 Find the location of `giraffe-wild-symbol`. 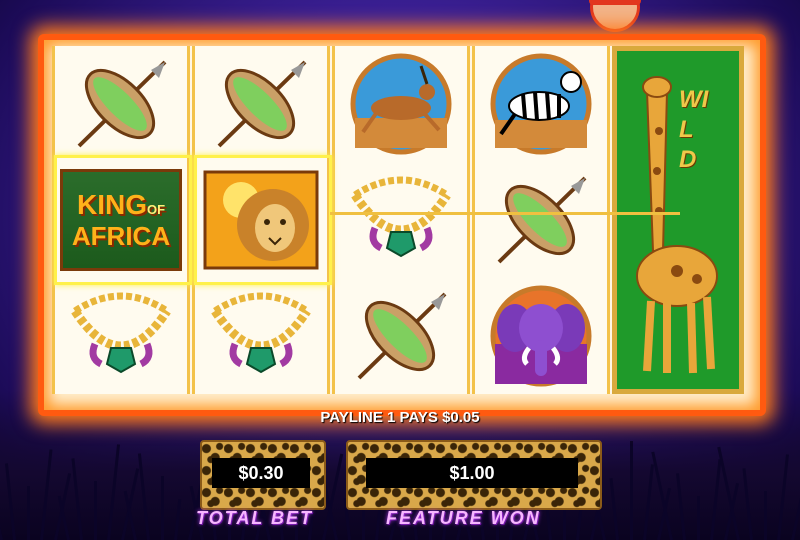

giraffe-wild-symbol is located at coordinates (677, 225).